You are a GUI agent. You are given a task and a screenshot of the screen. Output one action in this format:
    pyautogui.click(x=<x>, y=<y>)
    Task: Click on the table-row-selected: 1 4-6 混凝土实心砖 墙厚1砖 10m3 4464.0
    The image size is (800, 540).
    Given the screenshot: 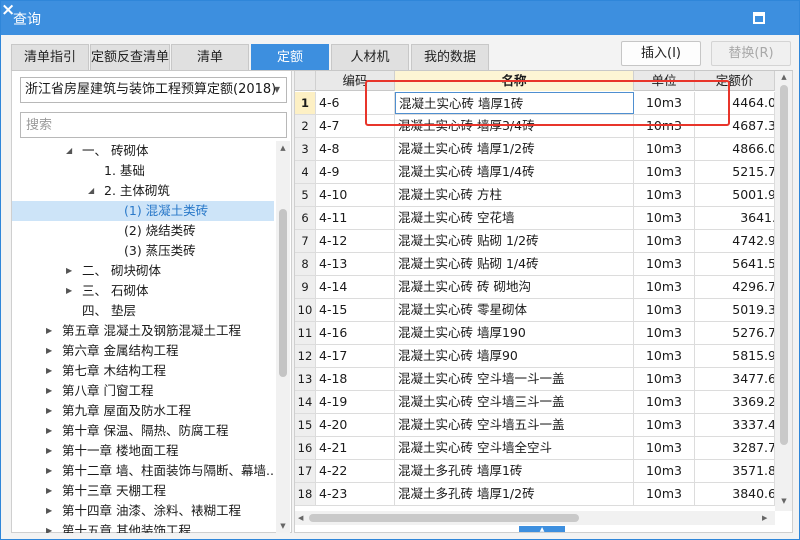 What is the action you would take?
    pyautogui.click(x=535, y=103)
    